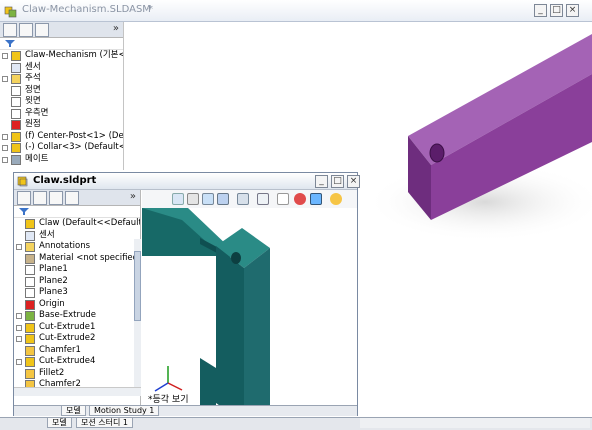 This screenshot has height=430, width=592. I want to click on tree-item-label: Claw (Default<<Default>_, so click(89, 223).